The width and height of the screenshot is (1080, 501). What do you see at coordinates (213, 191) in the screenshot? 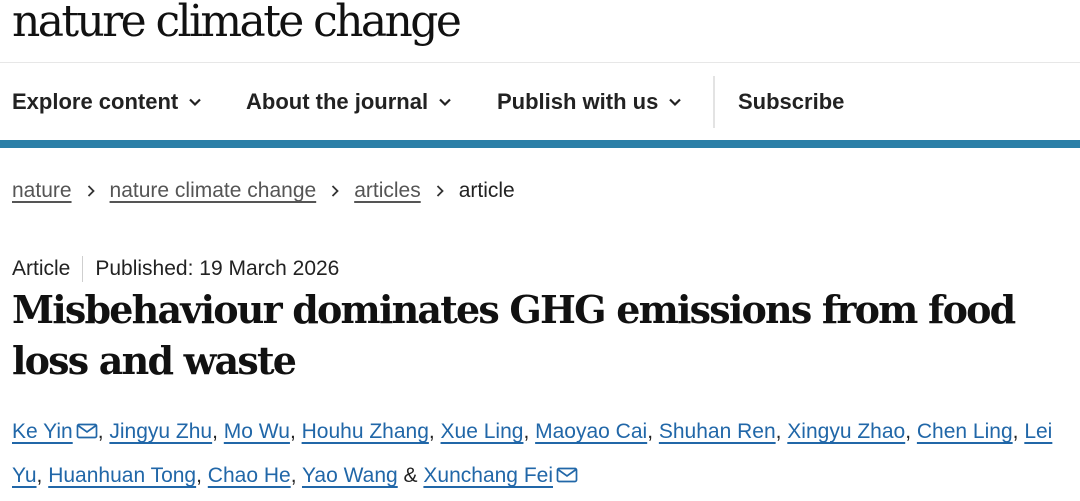
I see `breadcrumb-link-journal: nature climate change` at bounding box center [213, 191].